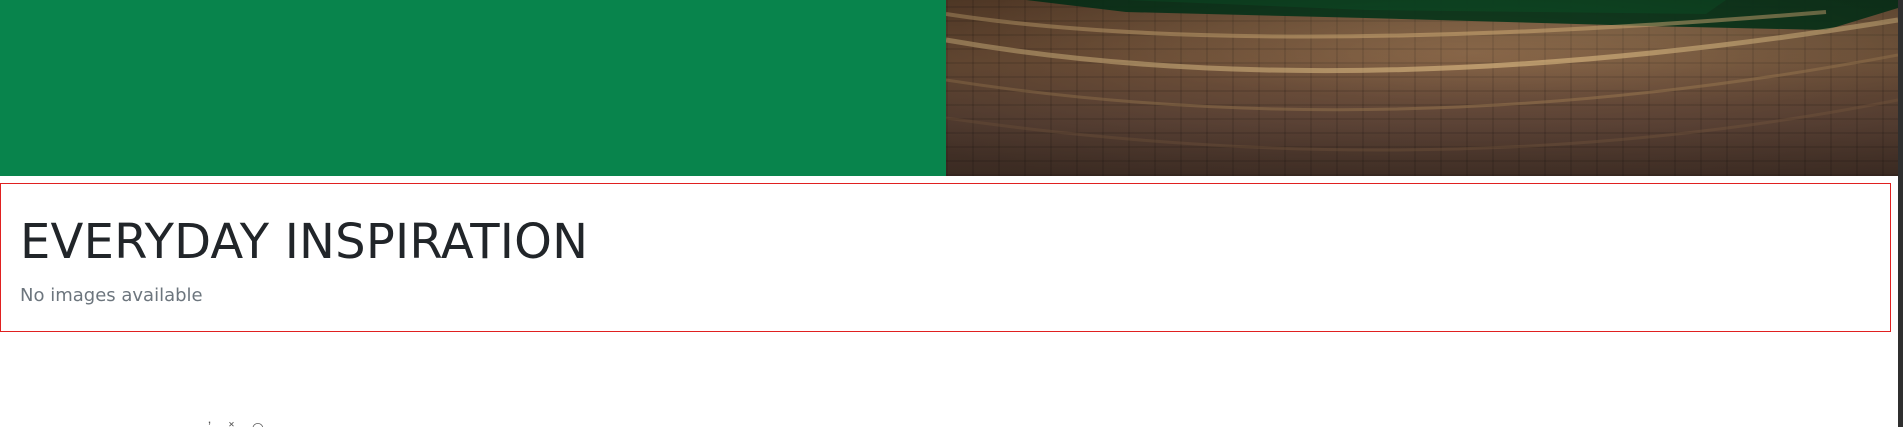  What do you see at coordinates (304, 242) in the screenshot?
I see `section-title: EVERYDAY INSPIRATION` at bounding box center [304, 242].